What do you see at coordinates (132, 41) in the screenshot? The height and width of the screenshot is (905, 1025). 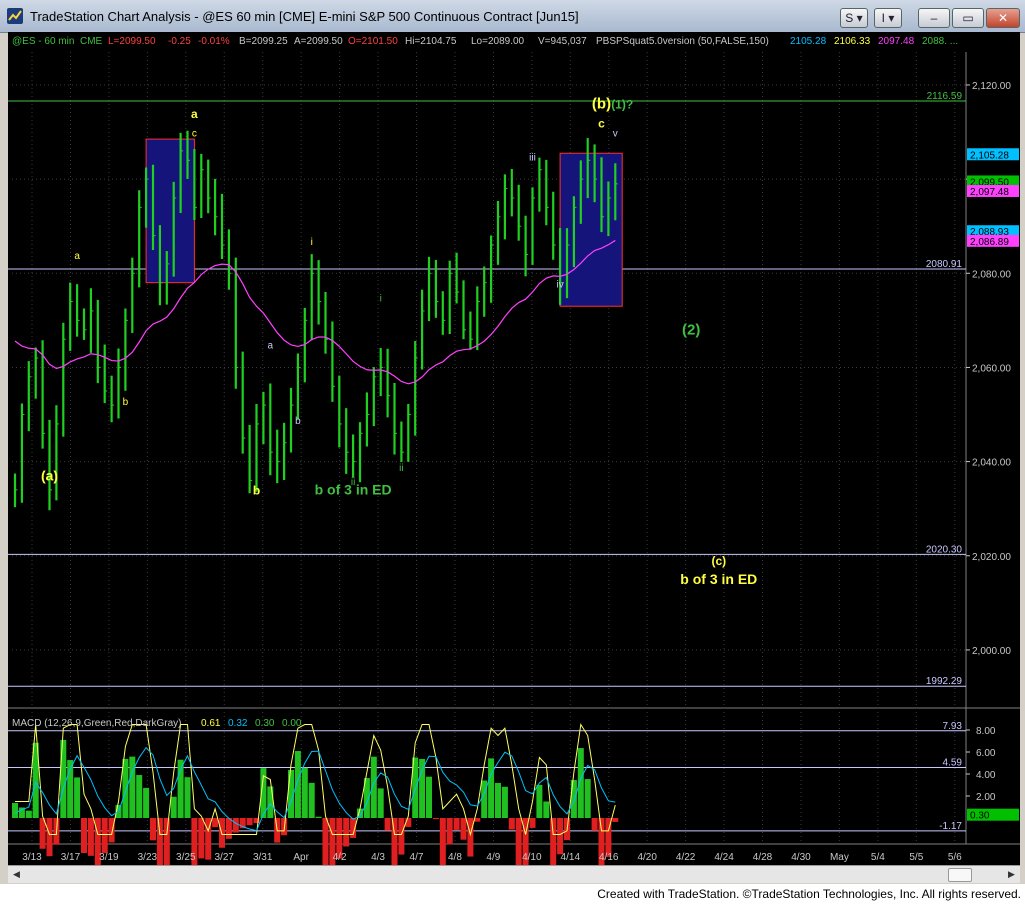 I see `header-last: L=2099.50` at bounding box center [132, 41].